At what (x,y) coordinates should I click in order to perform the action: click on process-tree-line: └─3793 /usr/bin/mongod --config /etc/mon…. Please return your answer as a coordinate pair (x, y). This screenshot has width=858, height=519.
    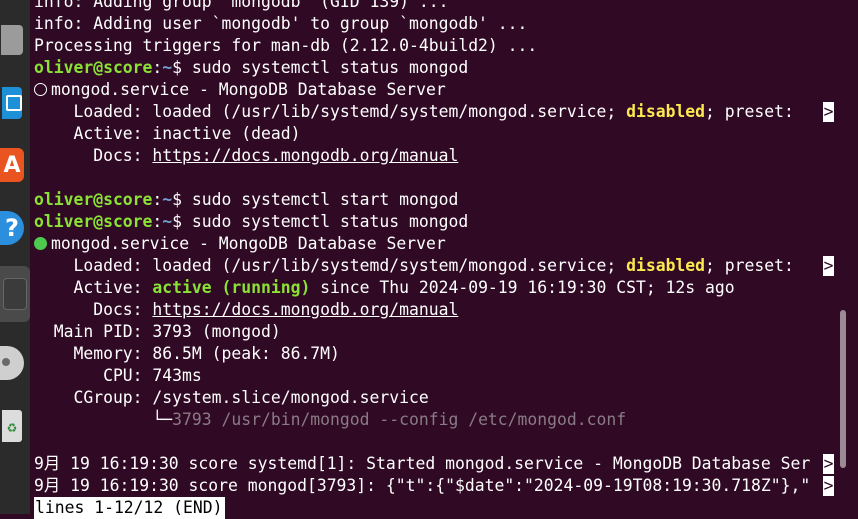
    Looking at the image, I should click on (446, 420).